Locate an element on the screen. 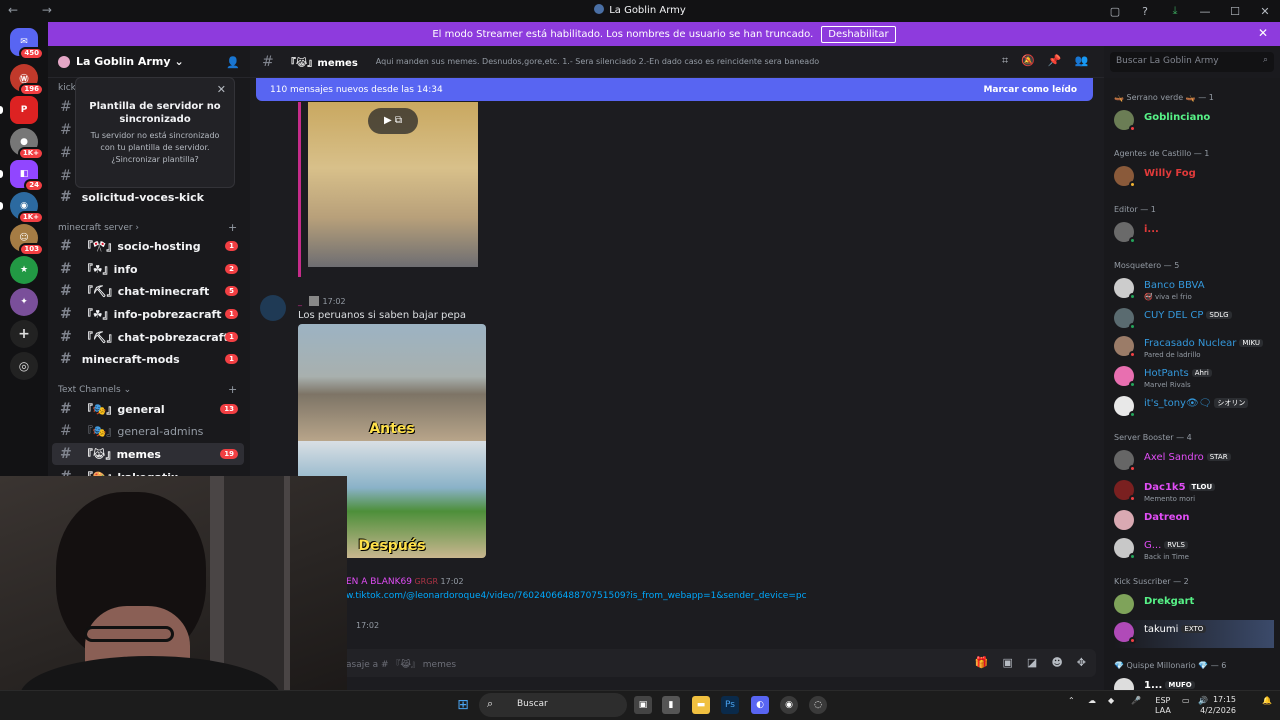  mute-bell-icon: 🔕 is located at coordinates (1028, 61).